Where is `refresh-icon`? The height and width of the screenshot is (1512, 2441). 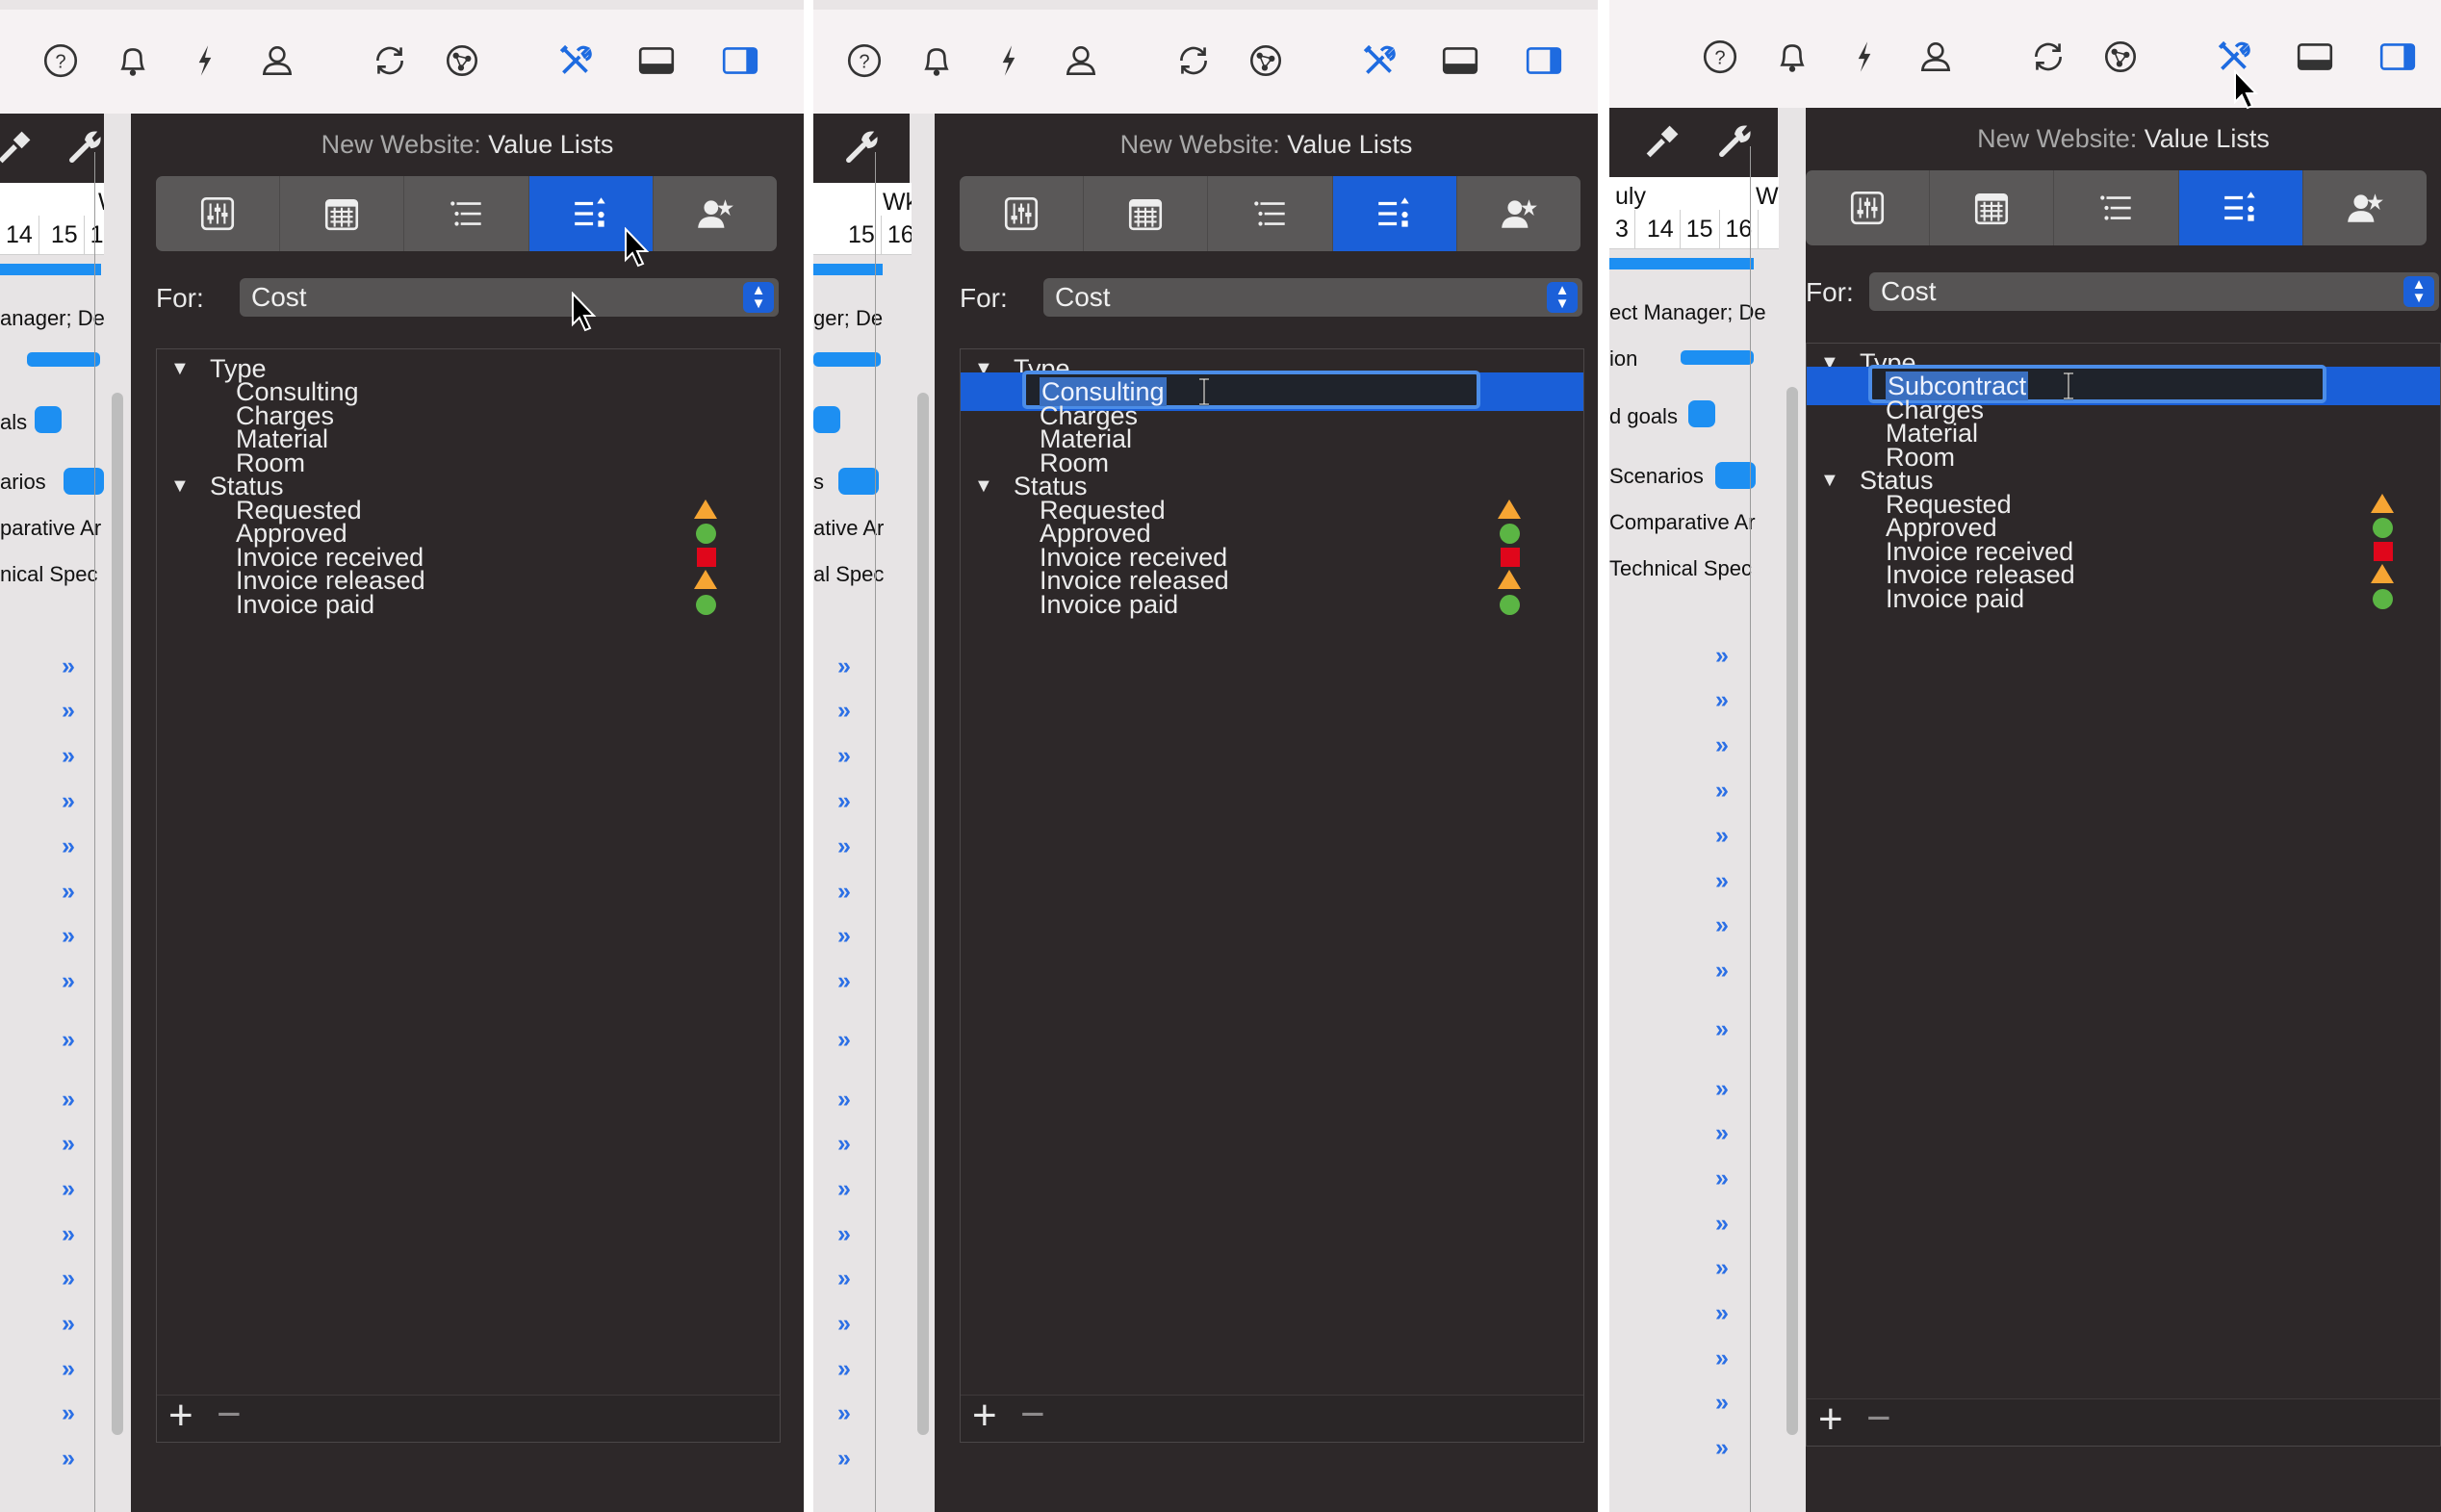 refresh-icon is located at coordinates (2048, 57).